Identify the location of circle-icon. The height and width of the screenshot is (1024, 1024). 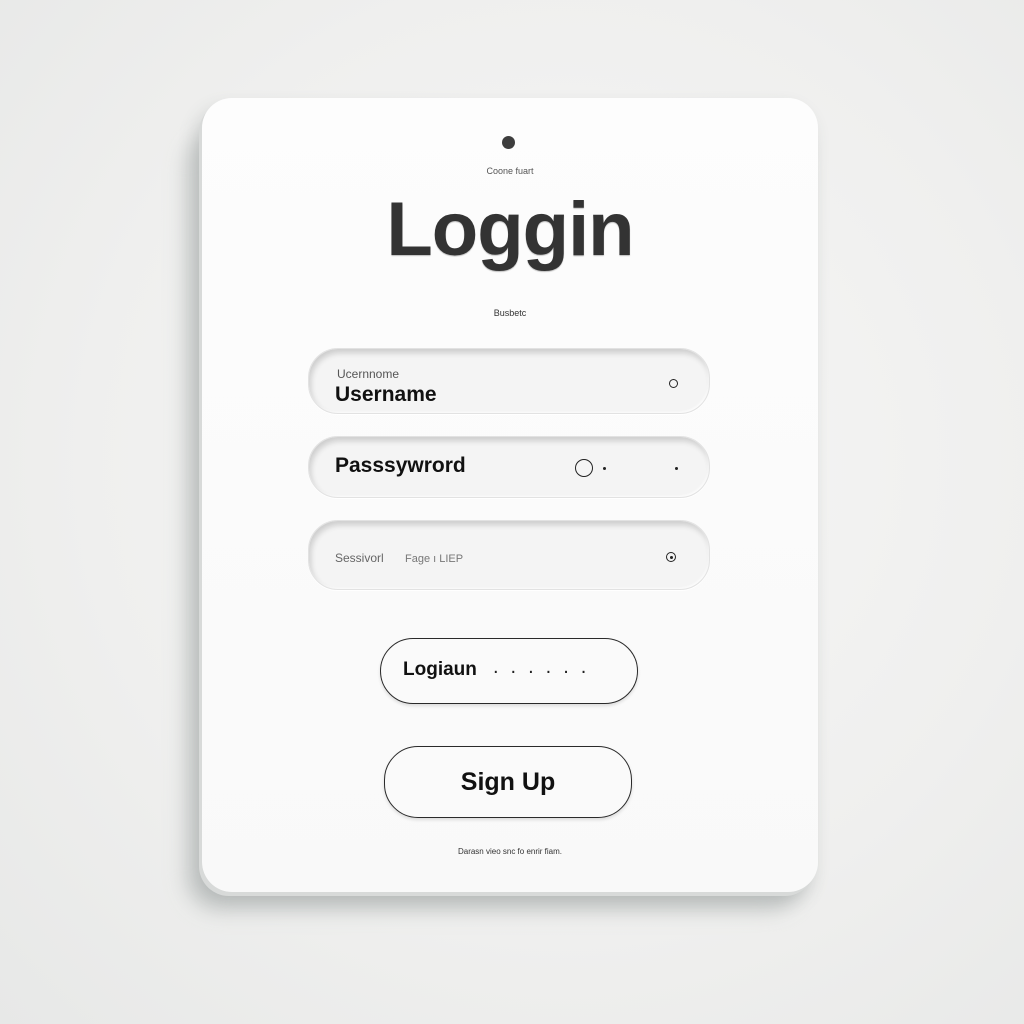
(673, 383).